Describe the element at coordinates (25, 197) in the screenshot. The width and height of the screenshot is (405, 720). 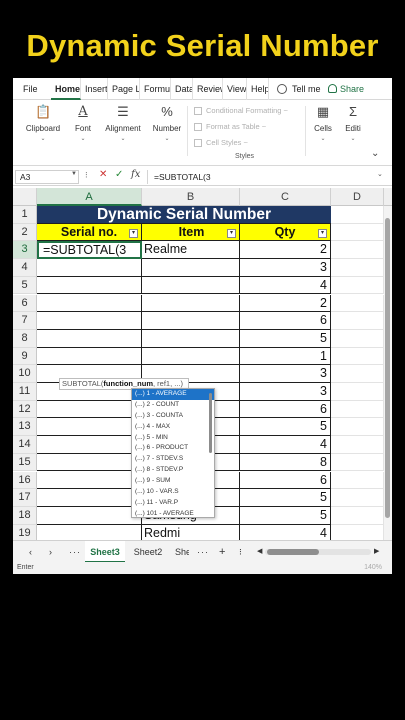
I see `select-all-corner` at that location.